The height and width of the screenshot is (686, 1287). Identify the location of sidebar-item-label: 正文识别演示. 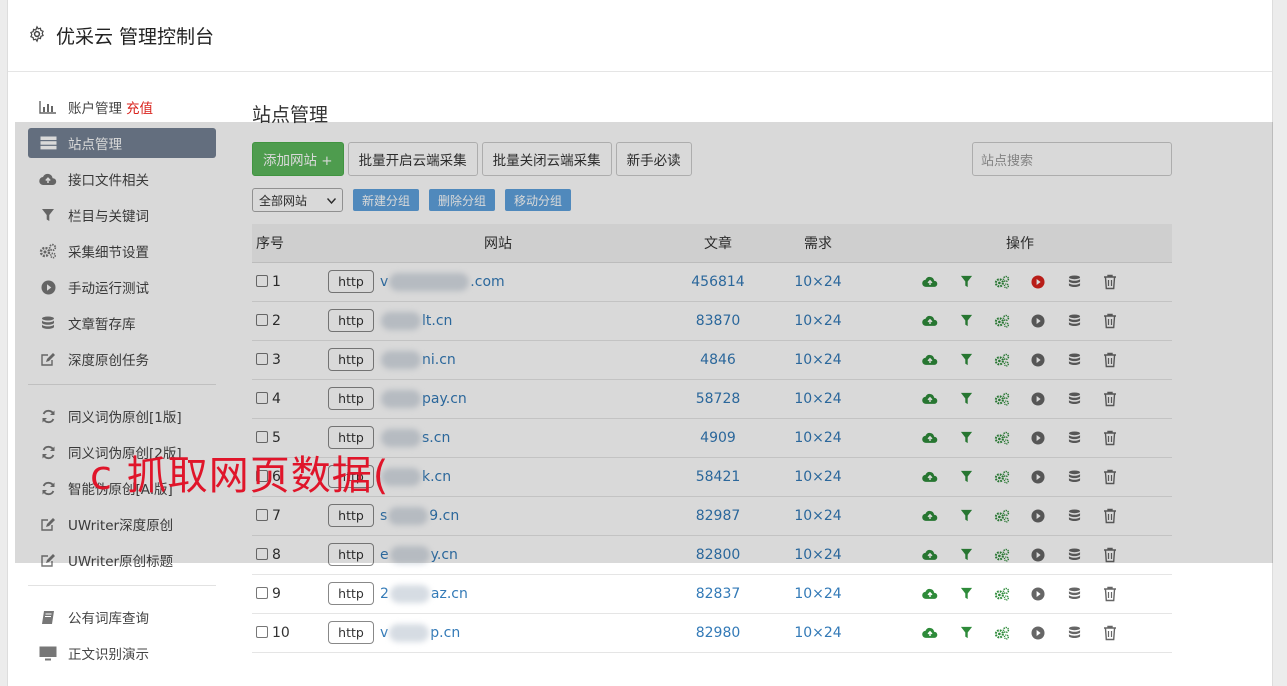
(108, 655).